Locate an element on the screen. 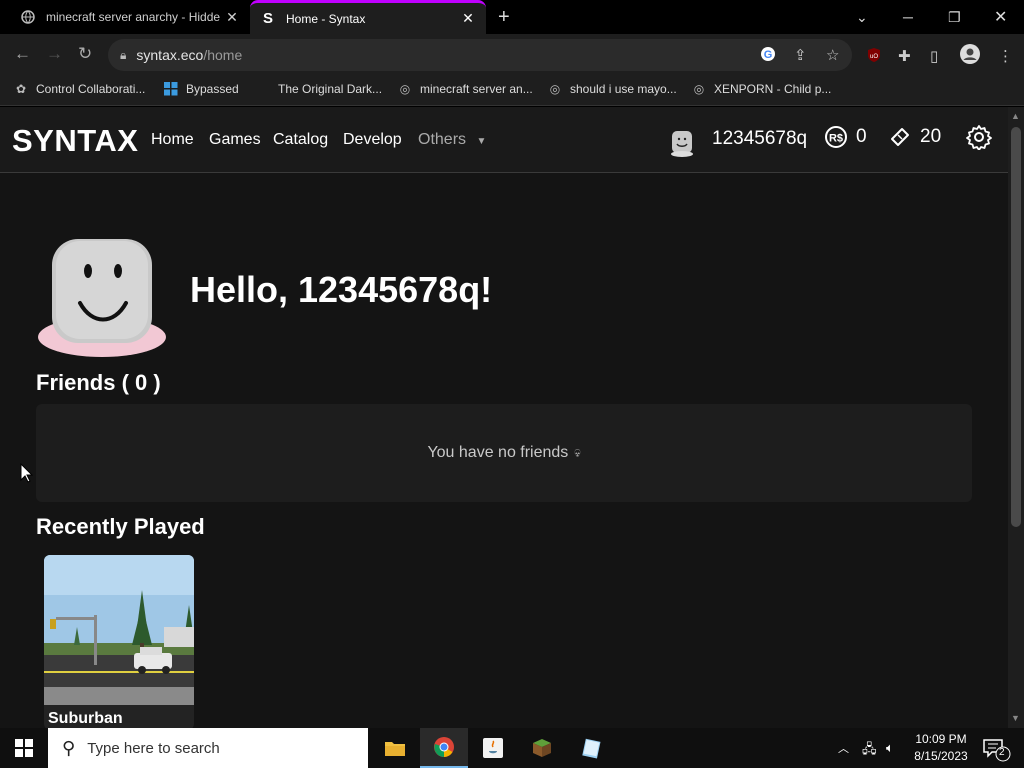  taskbar-notepad is located at coordinates (591, 748).